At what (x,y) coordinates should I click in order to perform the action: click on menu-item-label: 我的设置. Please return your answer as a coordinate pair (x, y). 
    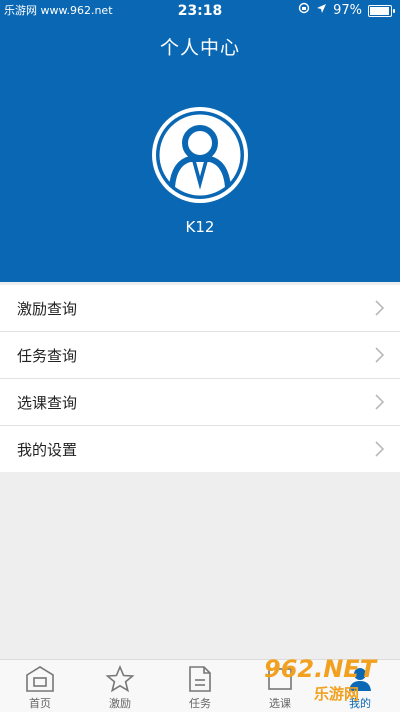
    Looking at the image, I should click on (47, 449).